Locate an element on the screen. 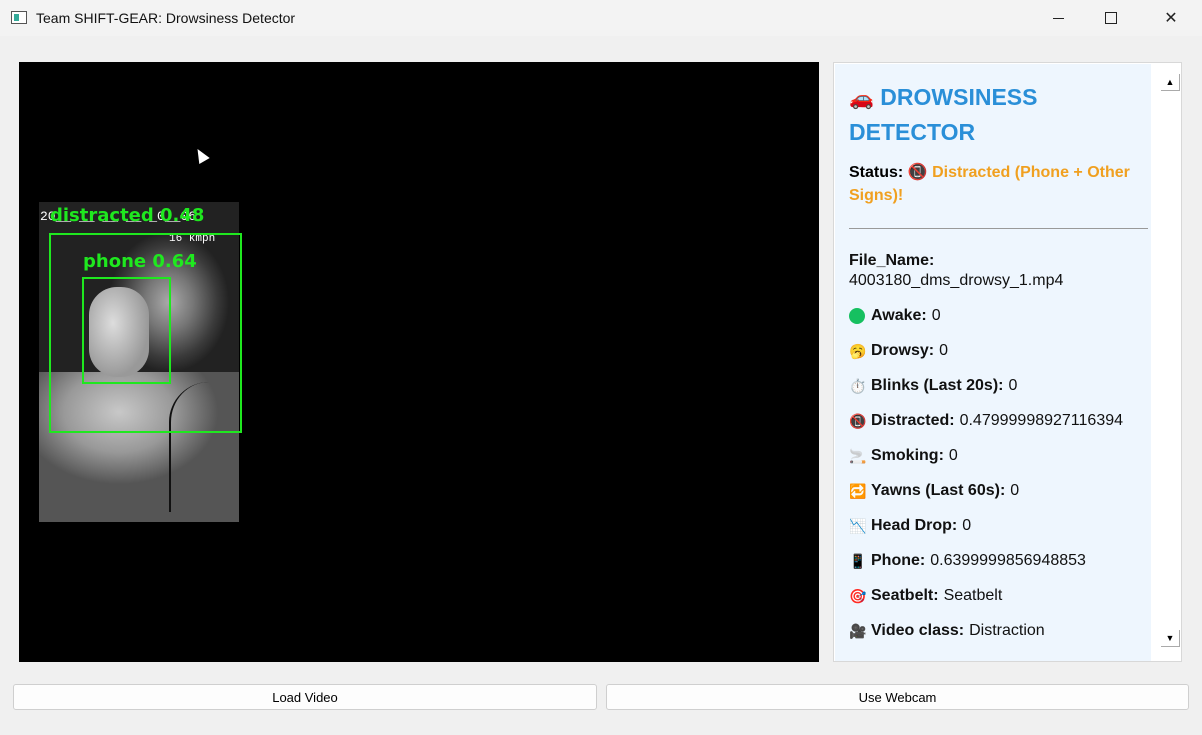  stat-key: Drowsy: is located at coordinates (903, 350).